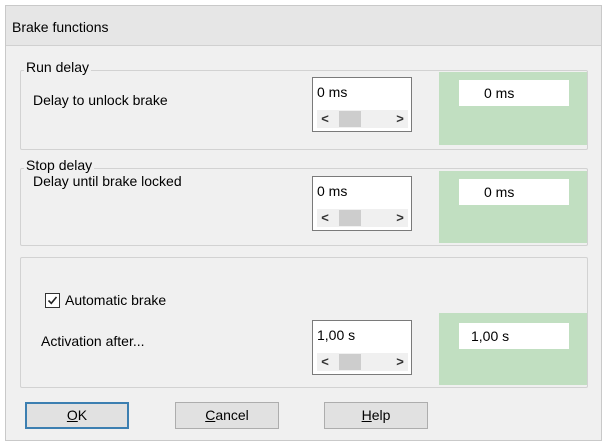  Describe the element at coordinates (82, 415) in the screenshot. I see `ok-label-rest: K` at that location.